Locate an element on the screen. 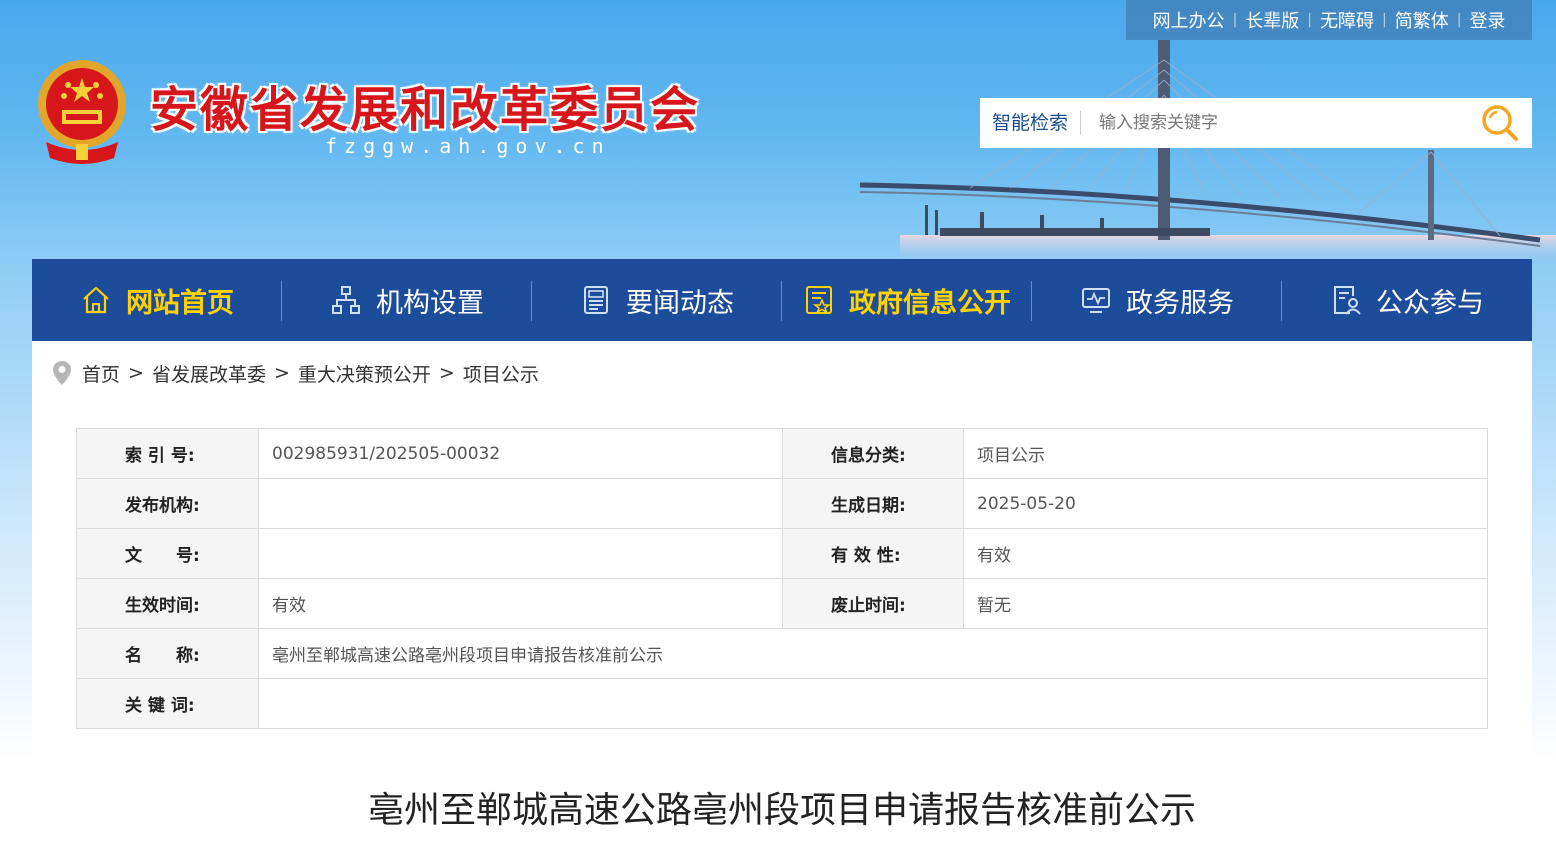 The image size is (1556, 851). expire-value: 暂无 is located at coordinates (1225, 603).